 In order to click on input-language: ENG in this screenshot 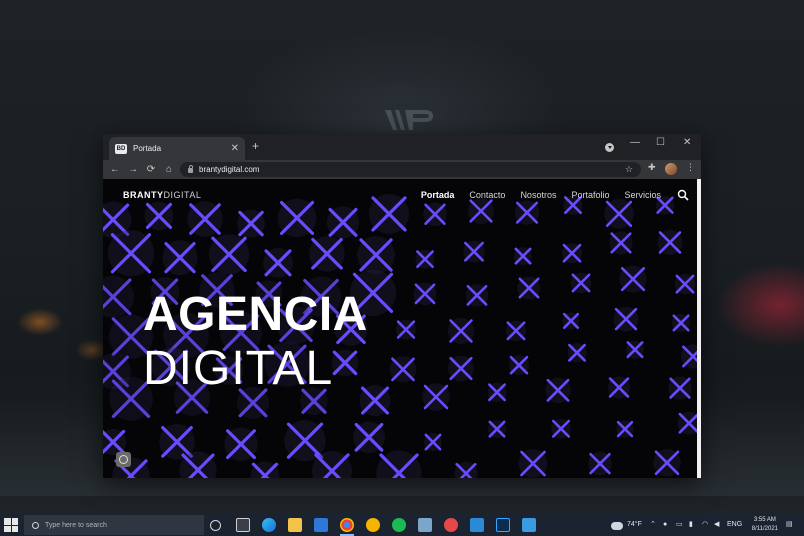, I will do `click(734, 525)`.